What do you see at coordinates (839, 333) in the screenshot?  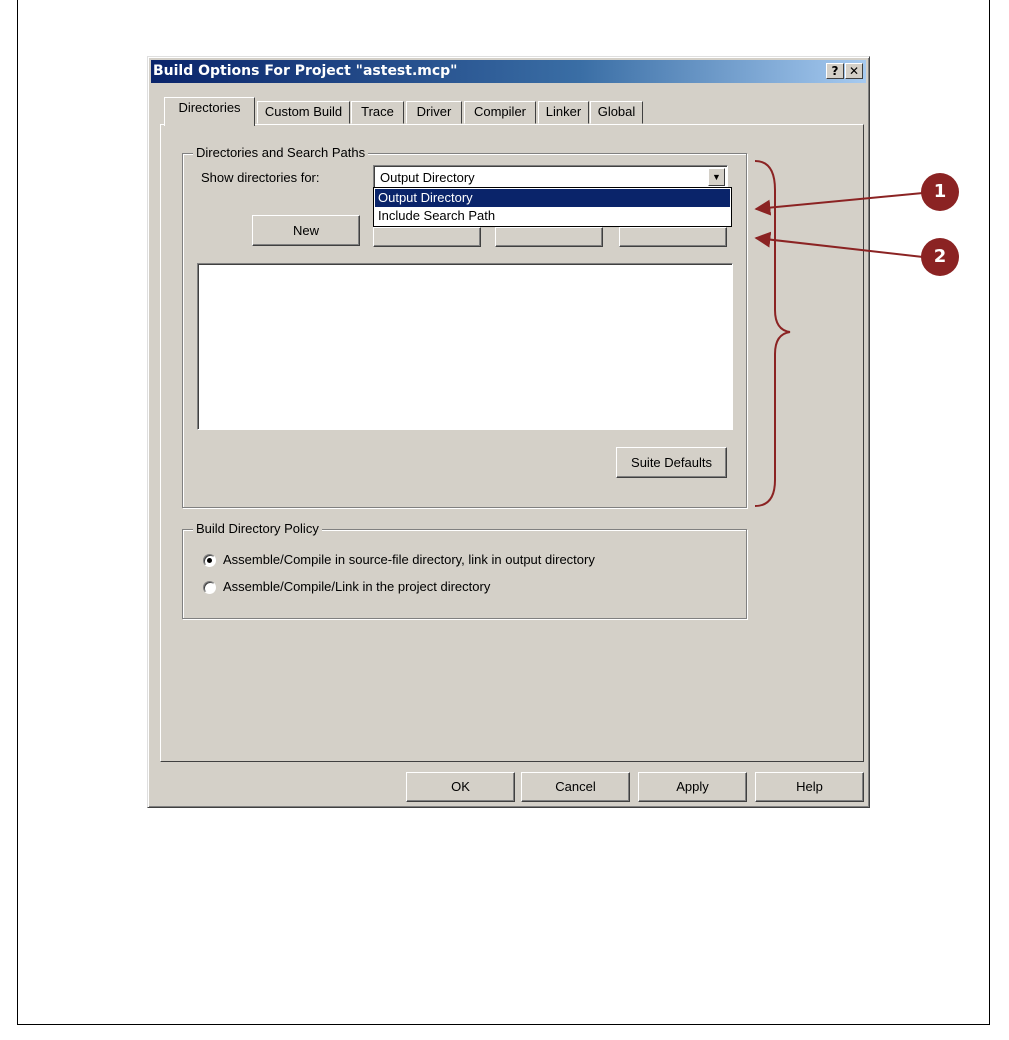 I see `annotation-overlay` at bounding box center [839, 333].